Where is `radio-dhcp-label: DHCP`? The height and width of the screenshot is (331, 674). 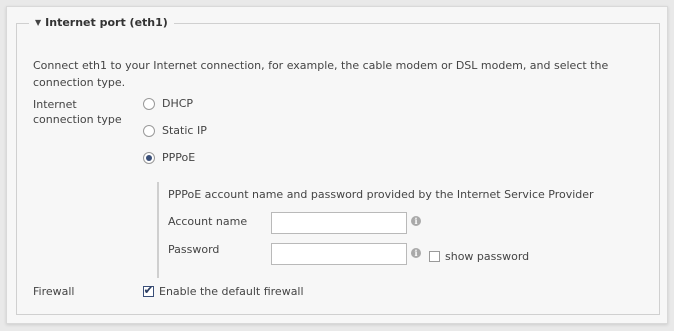
radio-dhcp-label: DHCP is located at coordinates (178, 103).